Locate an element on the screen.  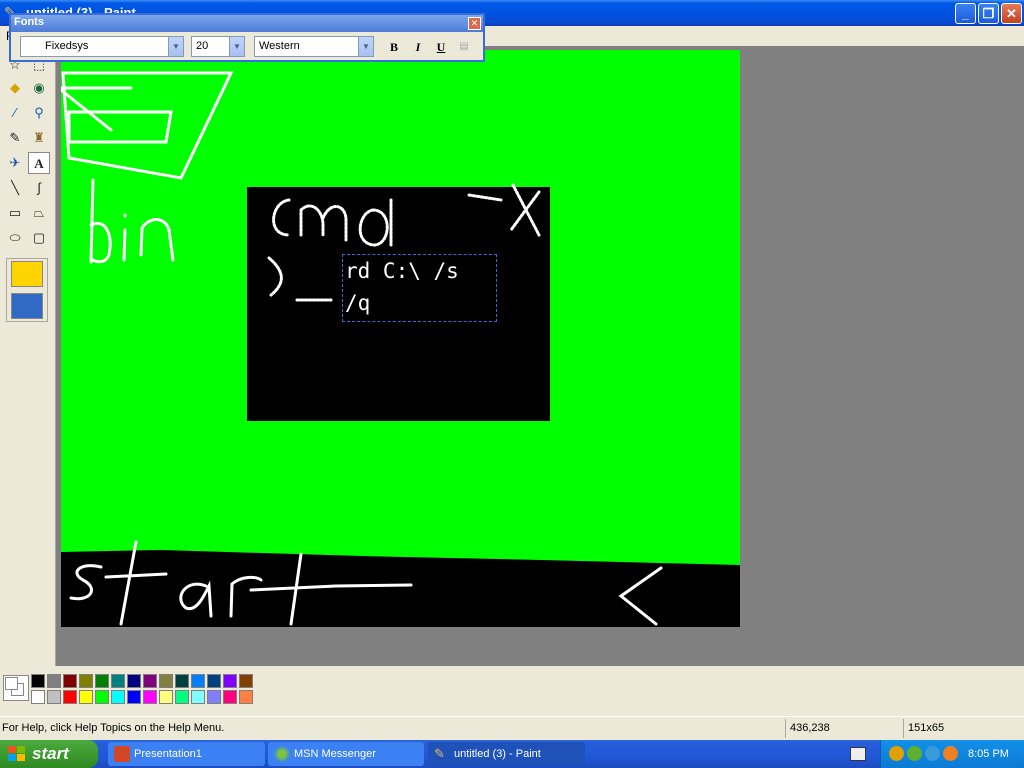
underline-button: U is located at coordinates (441, 47).